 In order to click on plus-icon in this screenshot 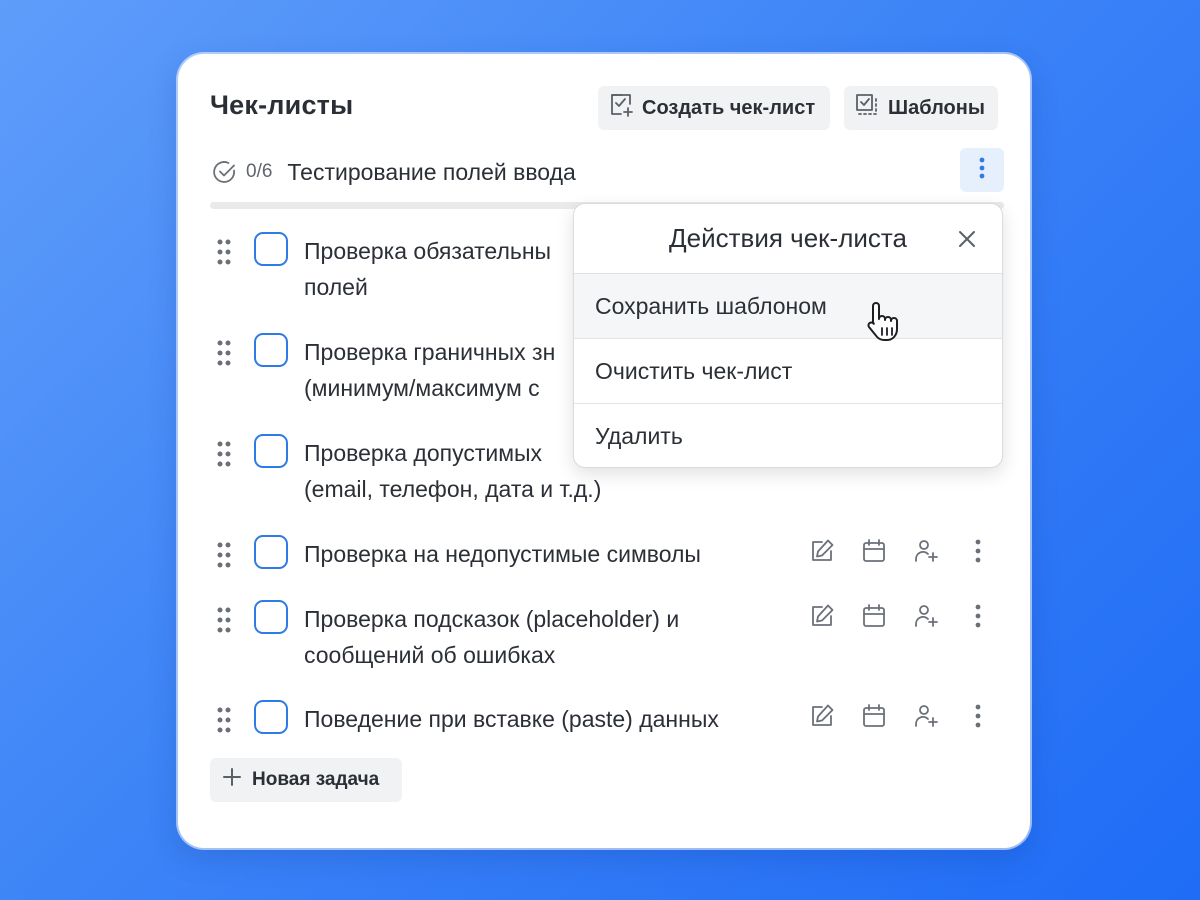, I will do `click(232, 780)`.